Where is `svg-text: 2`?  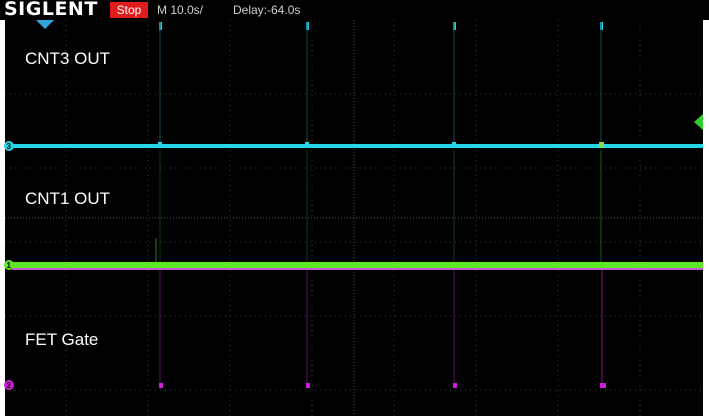
svg-text: 2 is located at coordinates (9, 385).